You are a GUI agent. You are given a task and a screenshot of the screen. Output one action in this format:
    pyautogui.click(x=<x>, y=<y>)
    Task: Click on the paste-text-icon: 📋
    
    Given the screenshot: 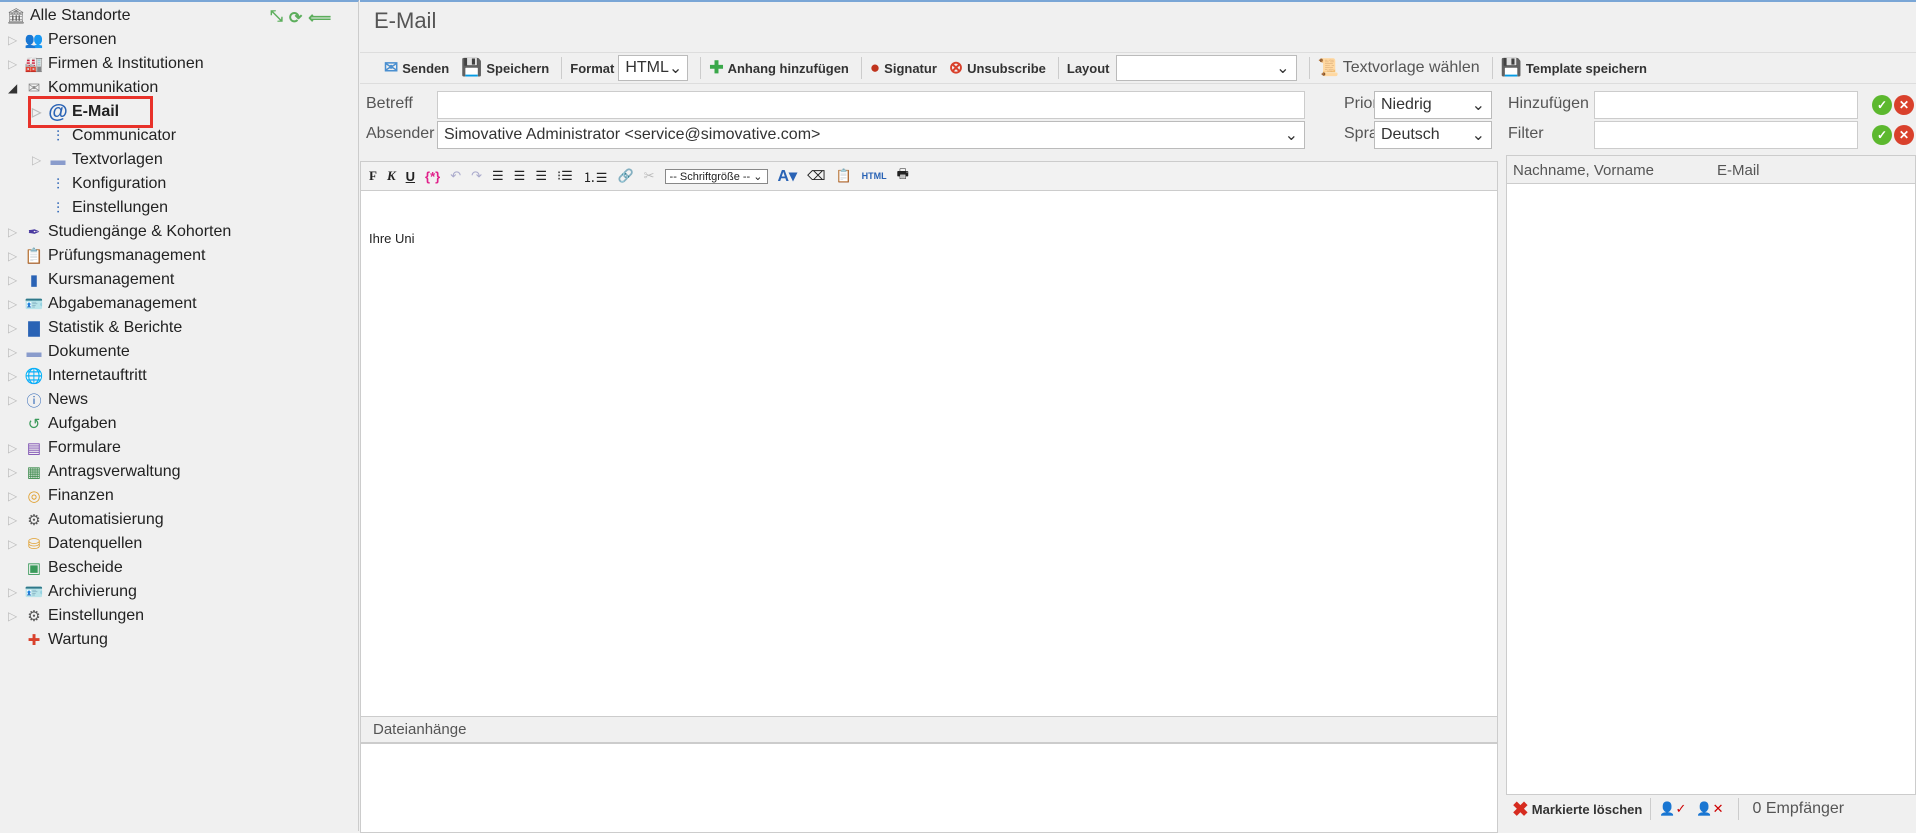 What is the action you would take?
    pyautogui.click(x=843, y=176)
    